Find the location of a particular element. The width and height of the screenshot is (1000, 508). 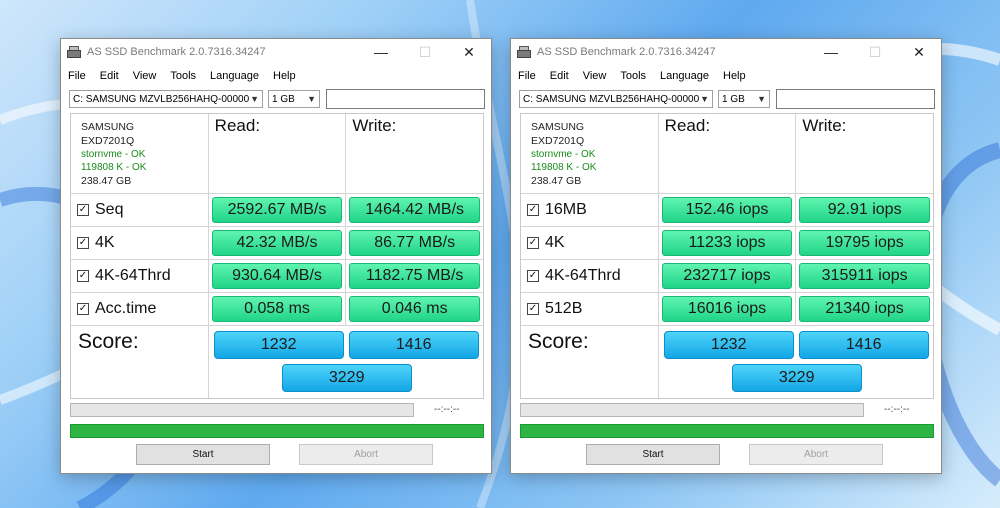

test-progress-bar is located at coordinates (692, 410).